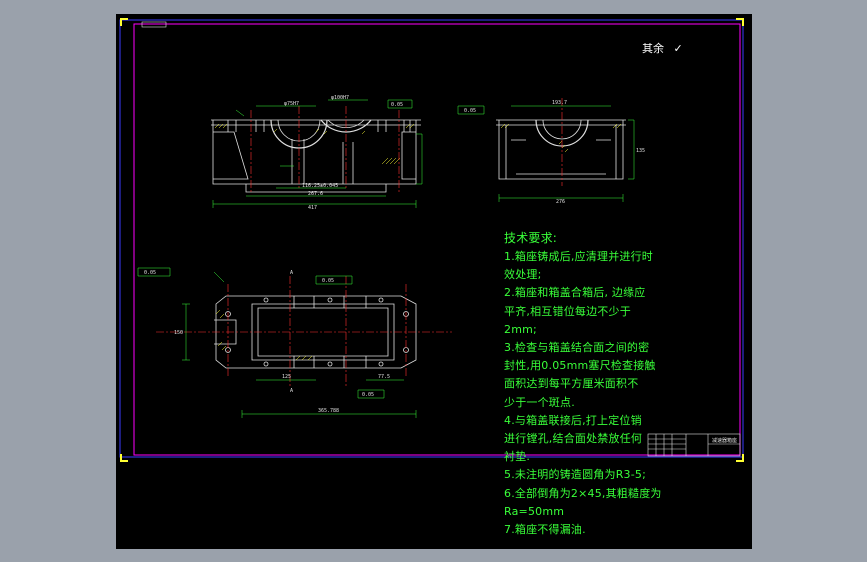  I want to click on tech-requirement-line: 衬垫., so click(517, 457).